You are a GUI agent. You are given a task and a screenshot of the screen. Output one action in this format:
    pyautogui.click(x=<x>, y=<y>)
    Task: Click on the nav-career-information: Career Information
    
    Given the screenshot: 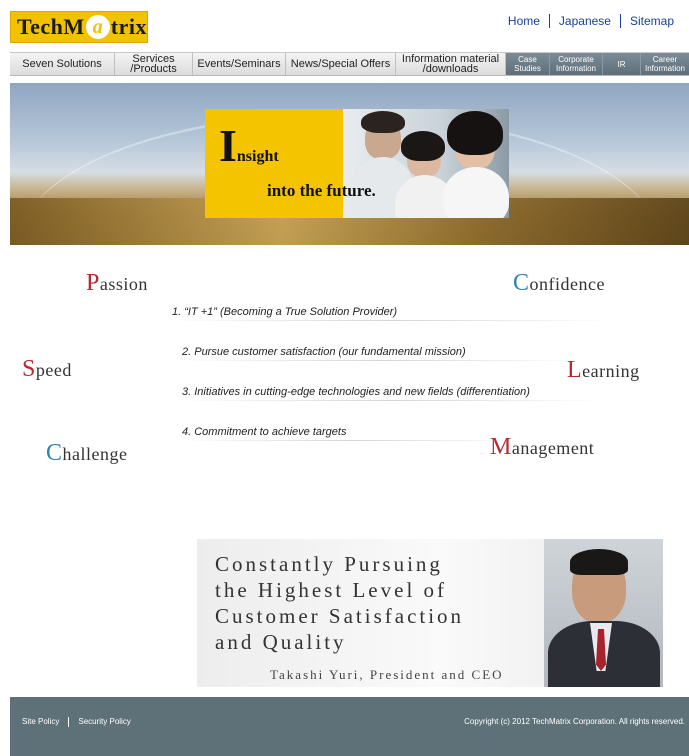 What is the action you would take?
    pyautogui.click(x=665, y=64)
    